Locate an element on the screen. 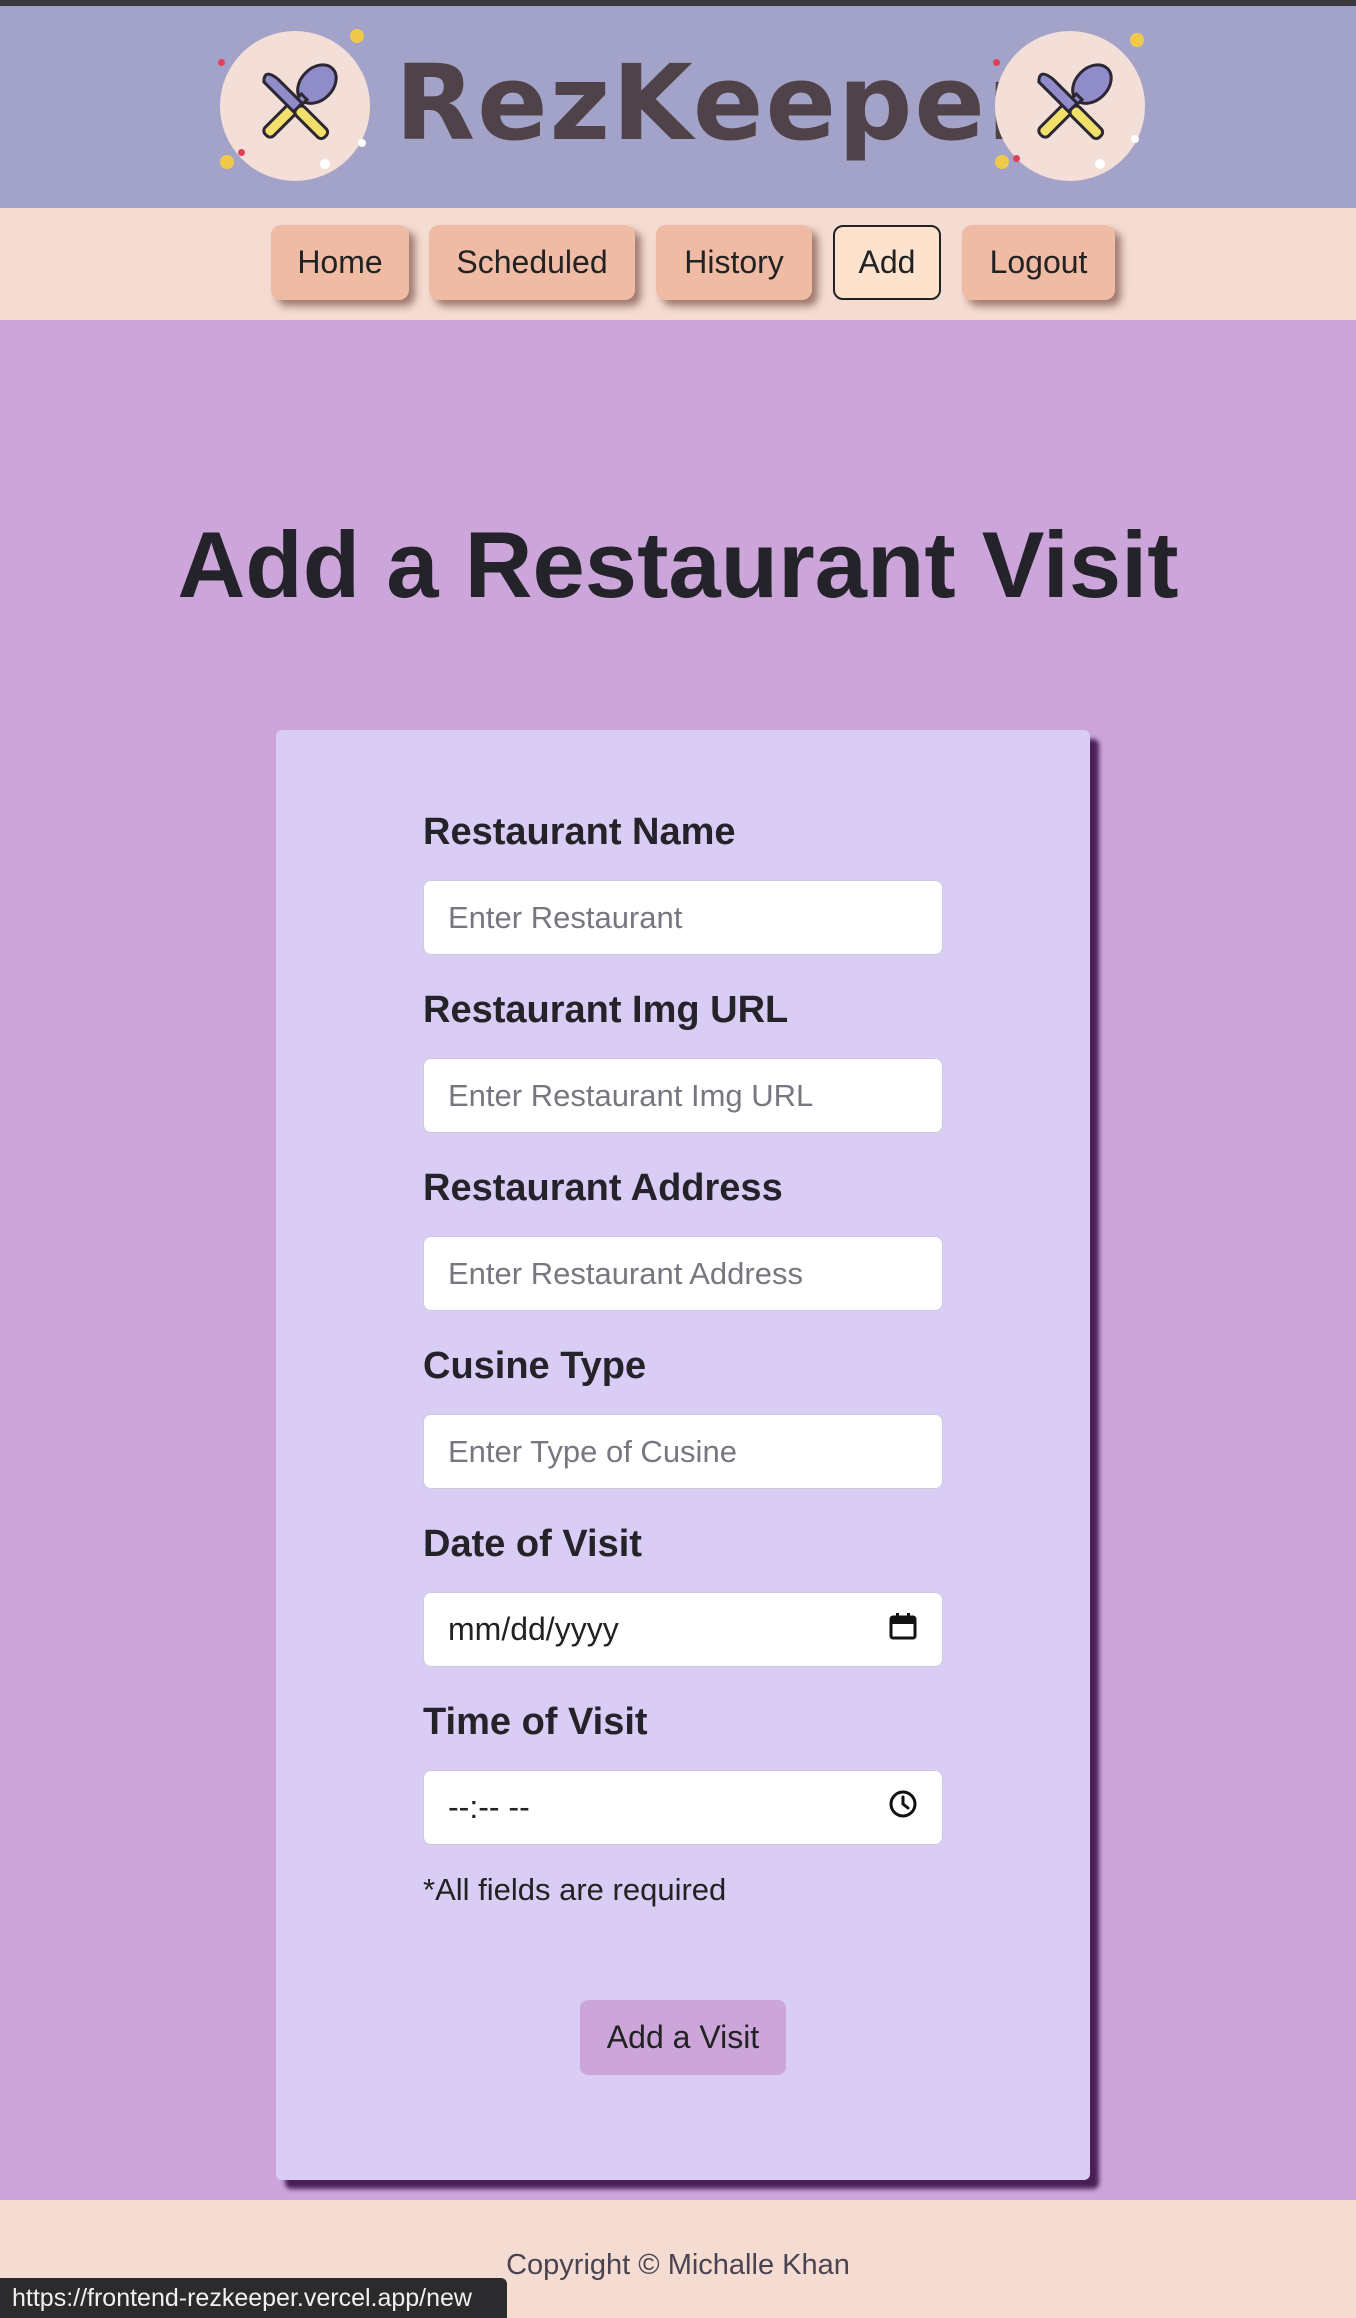  date-value: mm/dd/yyyy is located at coordinates (533, 1629).